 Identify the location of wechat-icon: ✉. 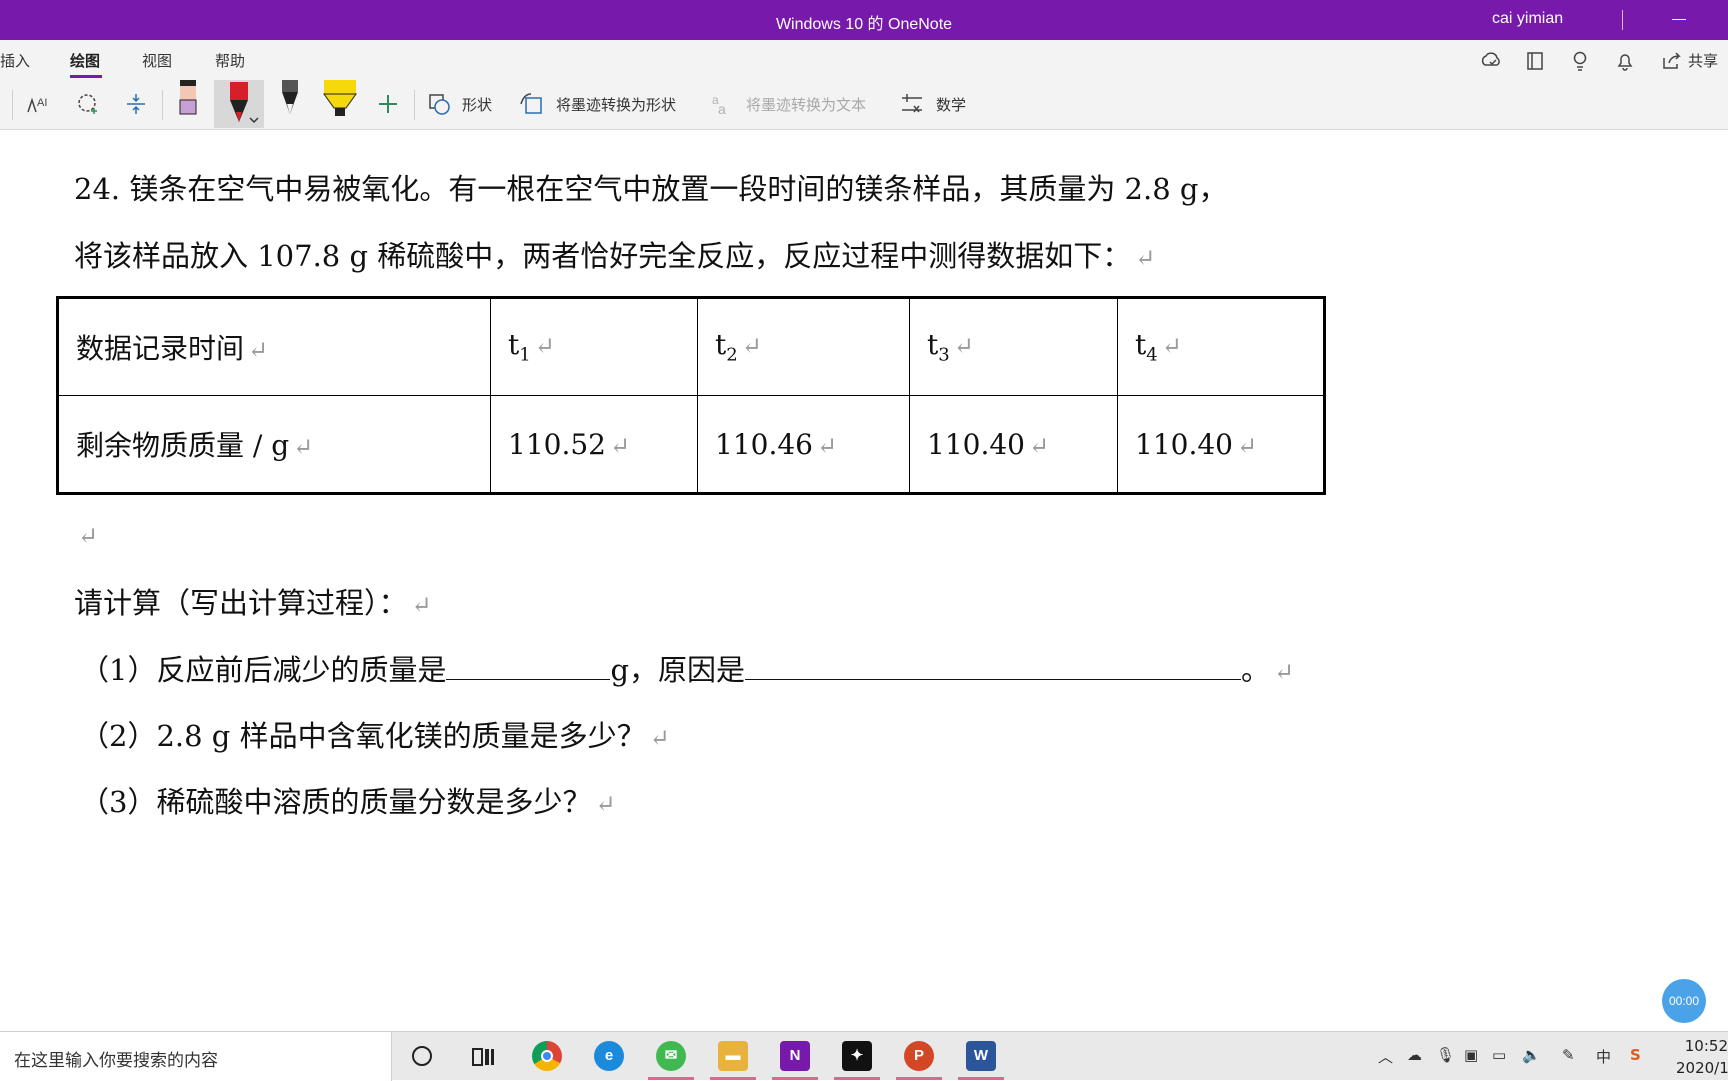
(671, 1056).